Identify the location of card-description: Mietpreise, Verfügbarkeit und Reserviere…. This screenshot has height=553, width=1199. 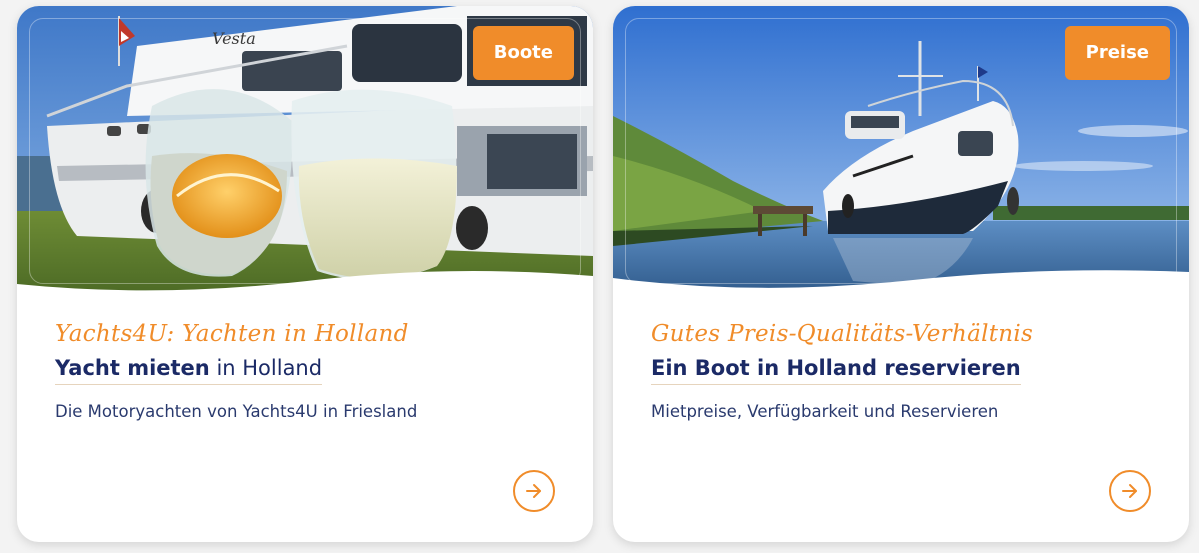
(825, 411).